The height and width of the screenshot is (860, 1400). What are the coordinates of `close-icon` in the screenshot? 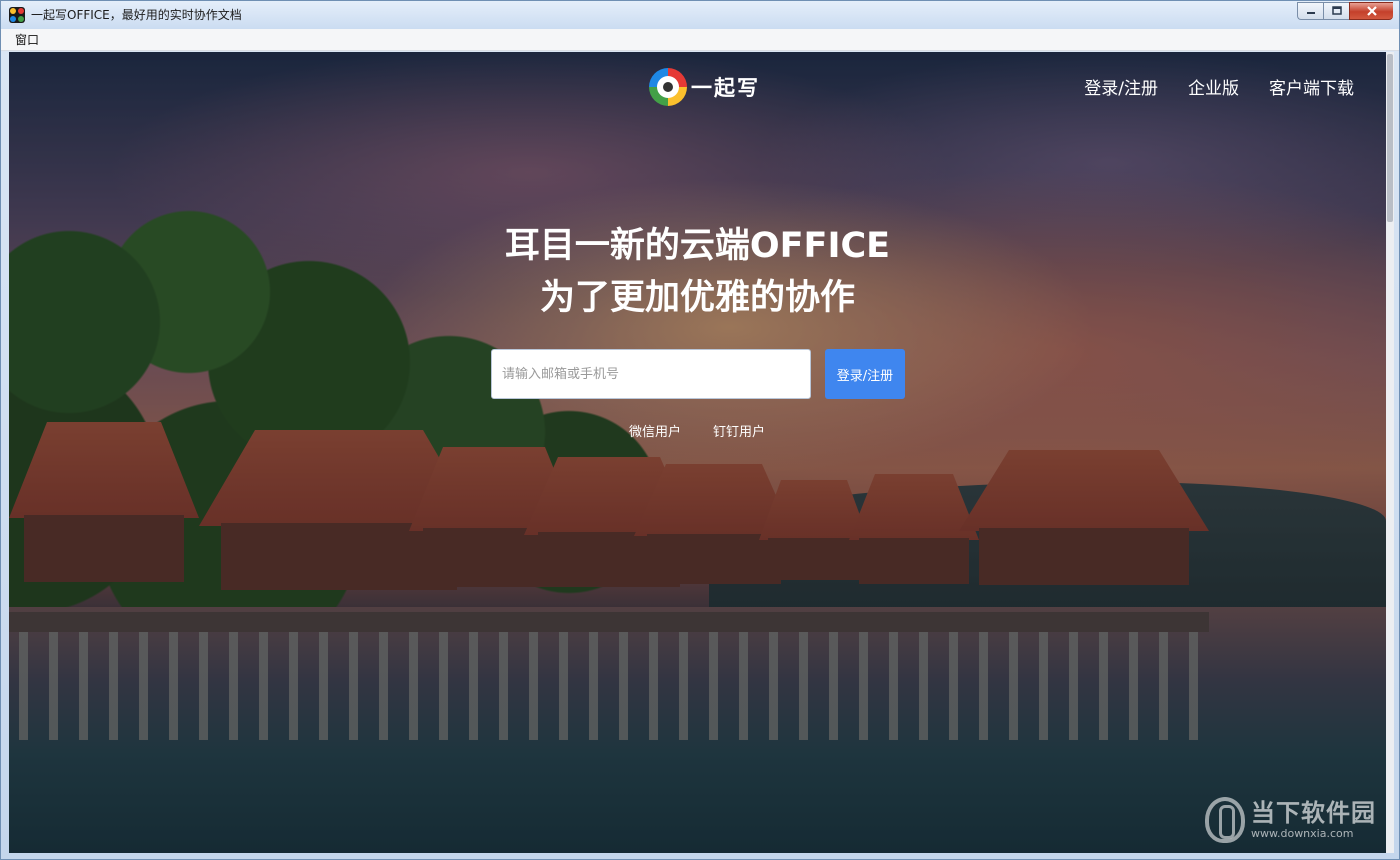 It's located at (1371, 11).